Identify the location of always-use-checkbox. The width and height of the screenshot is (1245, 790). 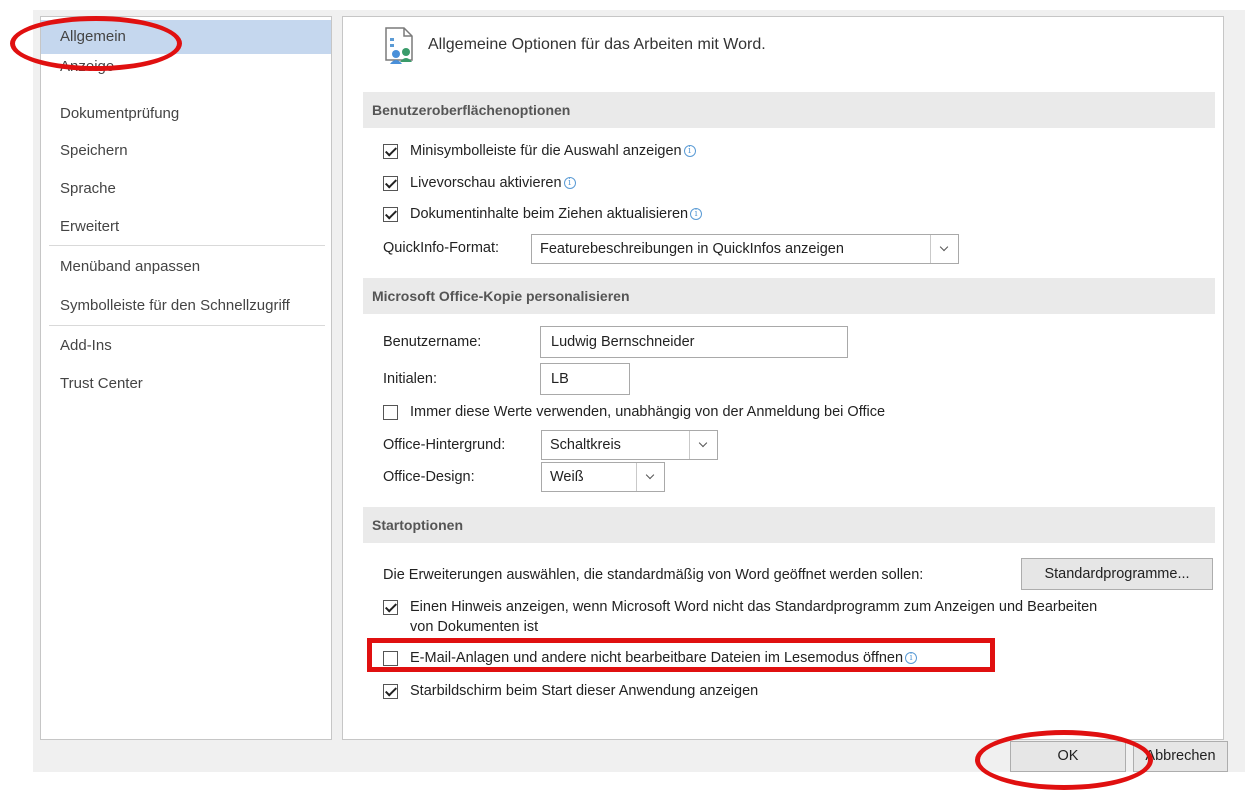
(390, 412).